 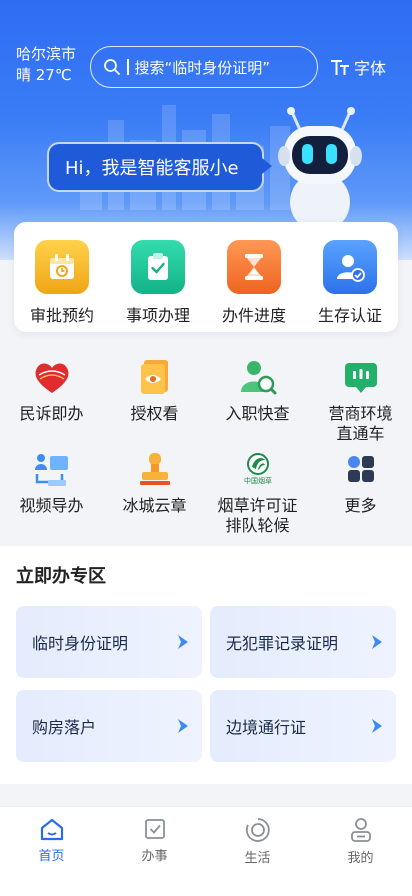 What do you see at coordinates (61, 315) in the screenshot?
I see `quick-action-label: 审批预约` at bounding box center [61, 315].